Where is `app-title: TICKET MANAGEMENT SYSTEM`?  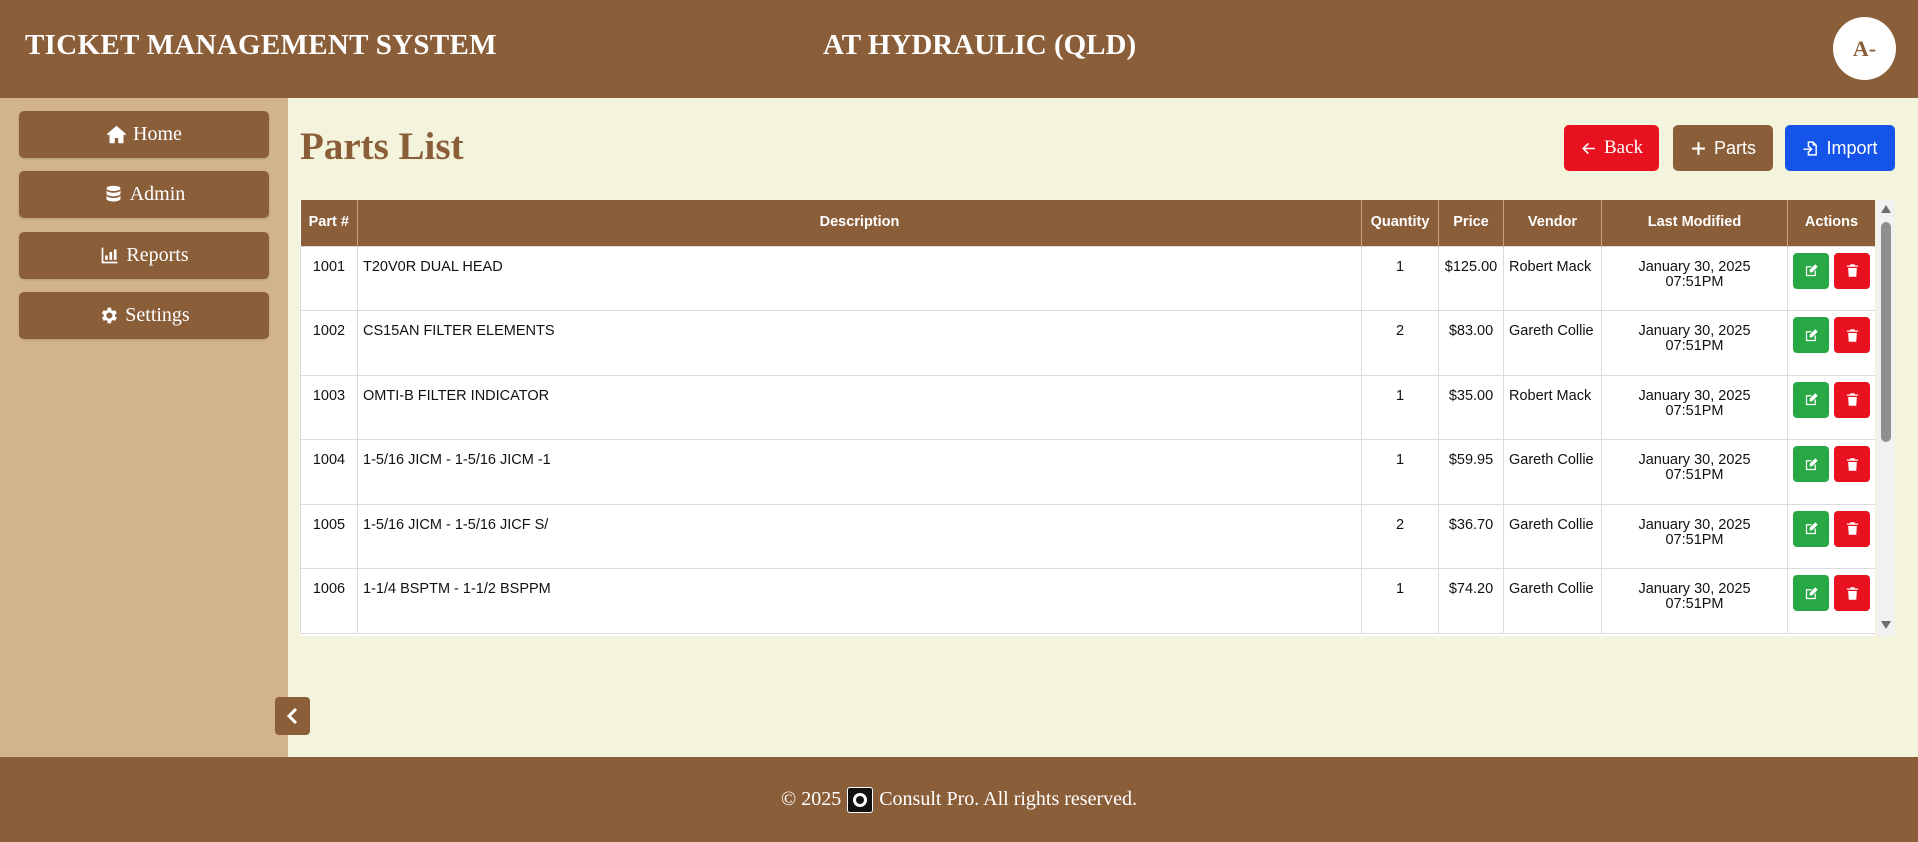
app-title: TICKET MANAGEMENT SYSTEM is located at coordinates (261, 45).